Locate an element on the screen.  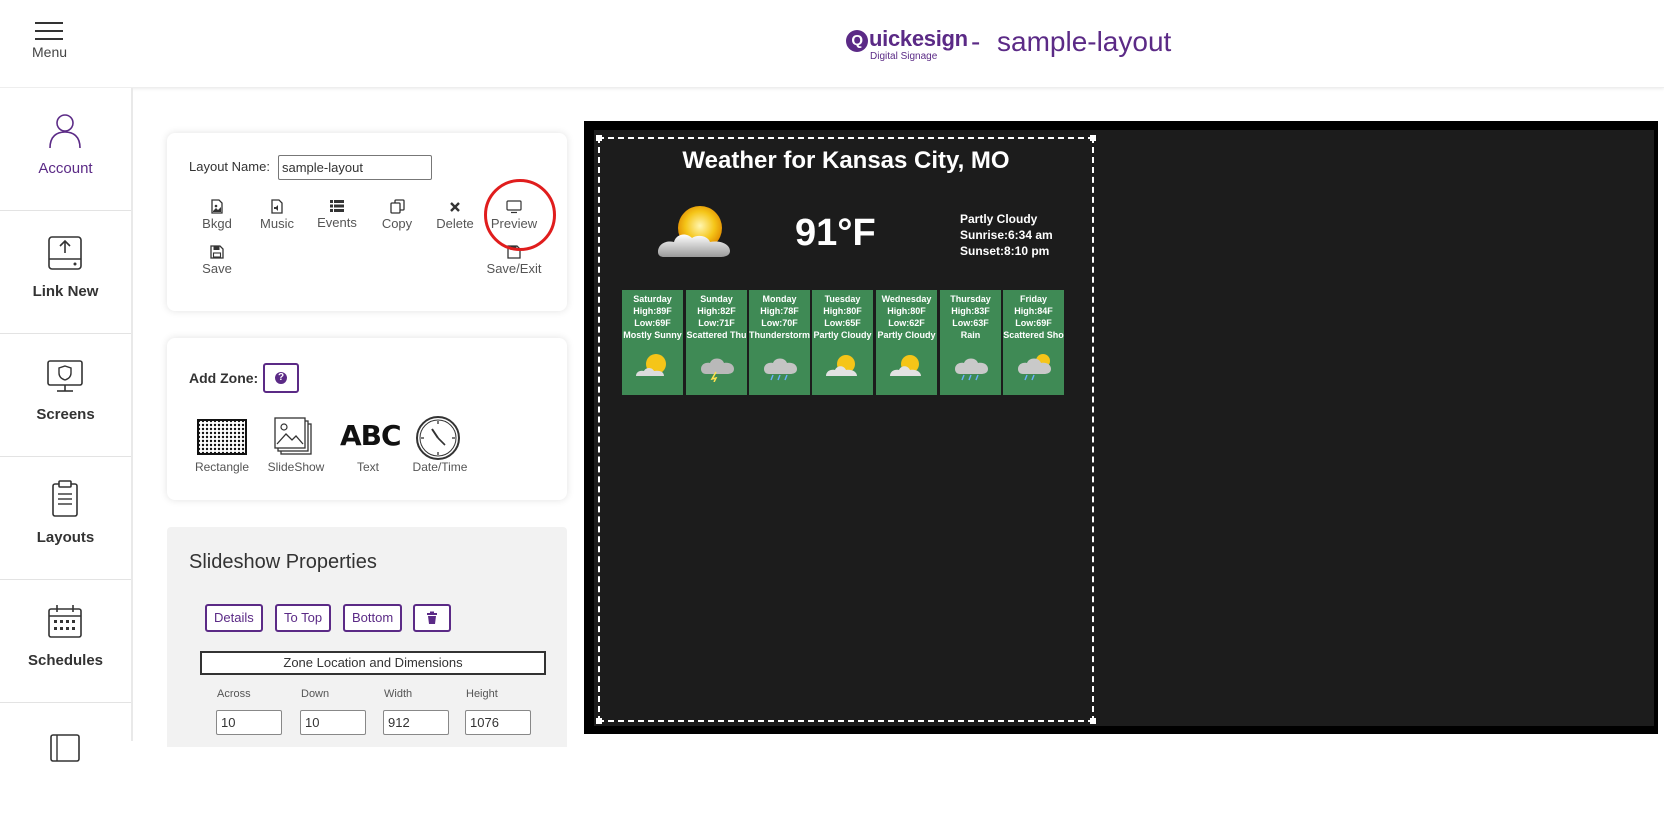
user-icon is located at coordinates (65, 131).